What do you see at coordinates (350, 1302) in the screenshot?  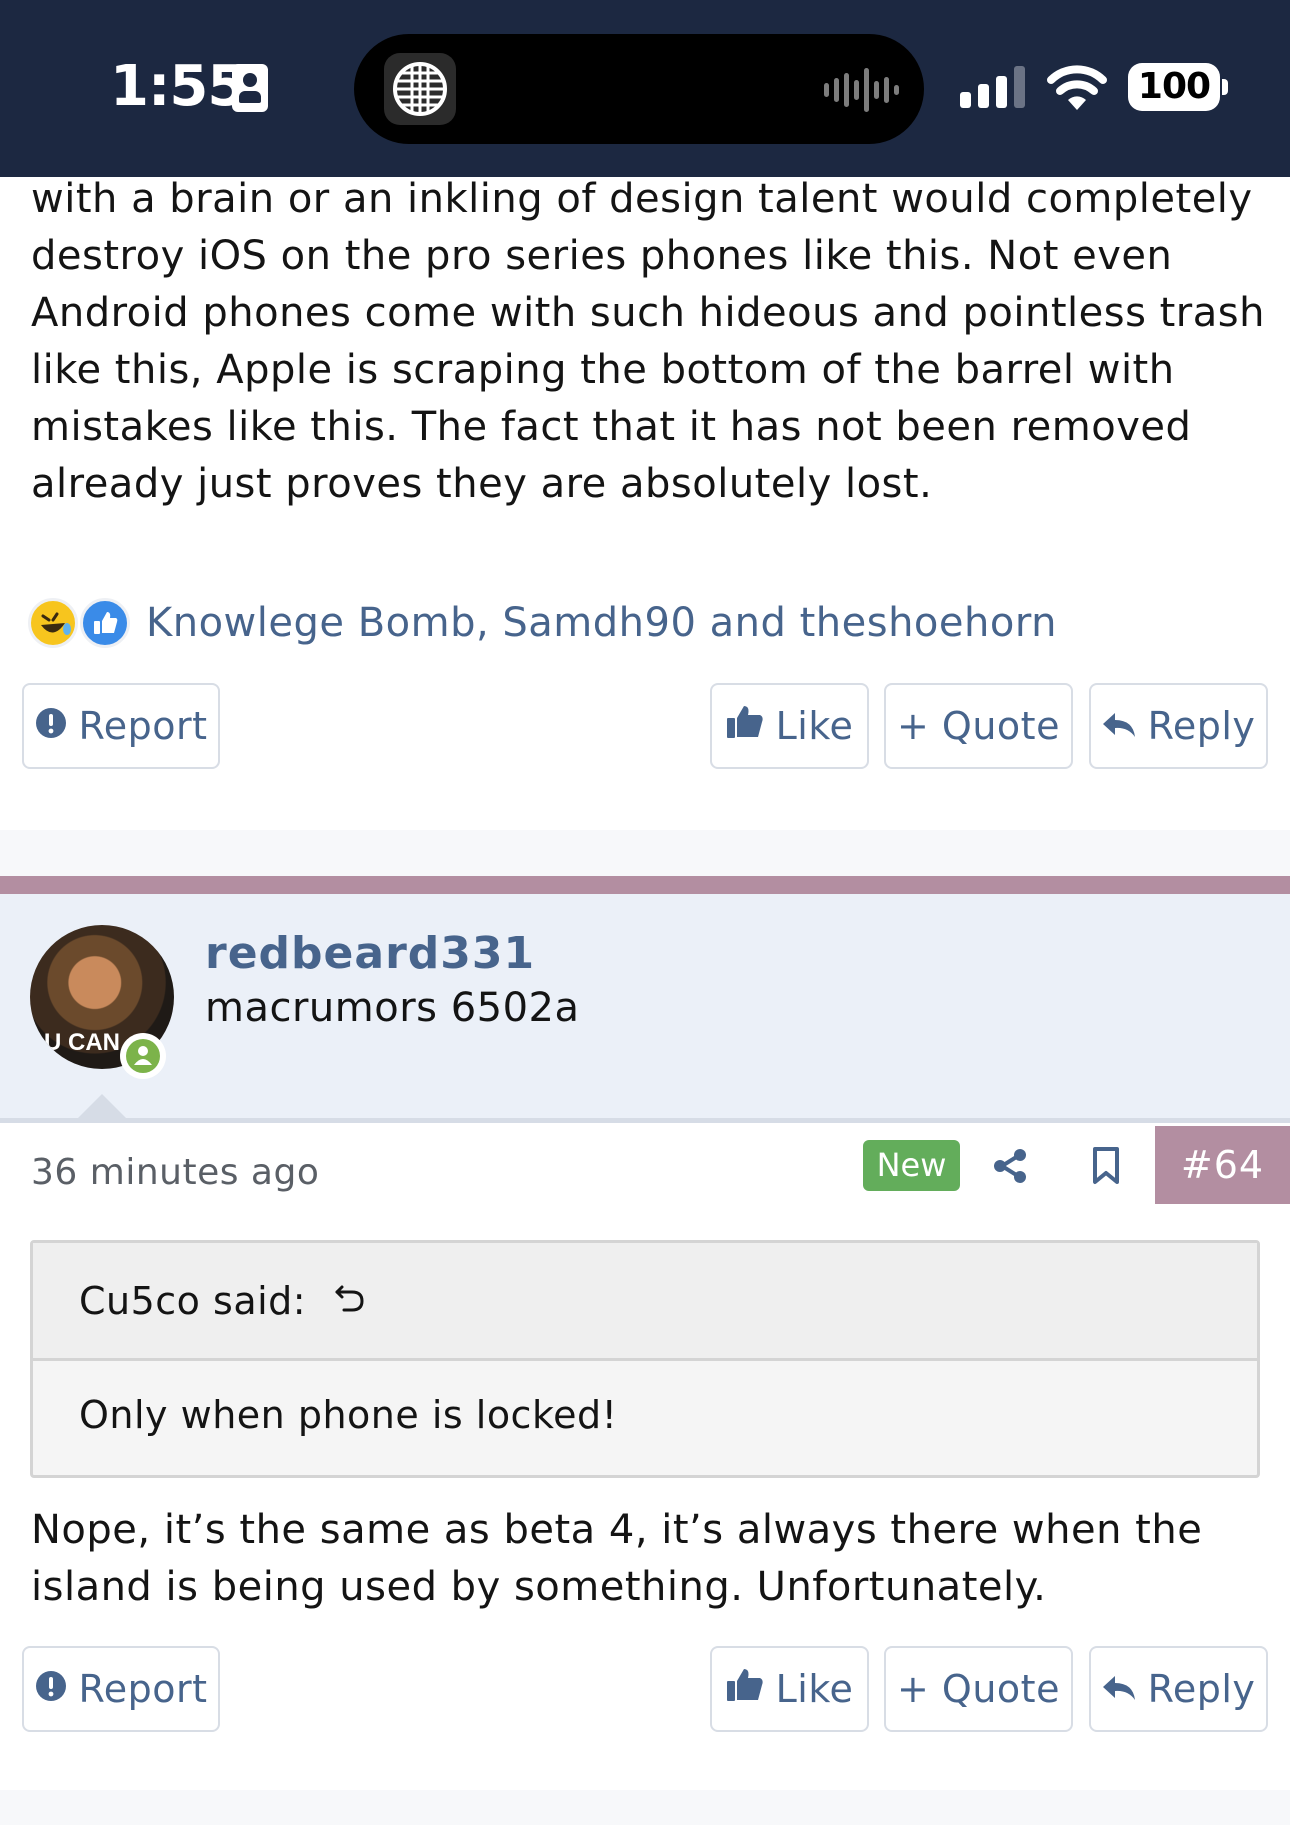 I see `jump-to-quote-icon` at bounding box center [350, 1302].